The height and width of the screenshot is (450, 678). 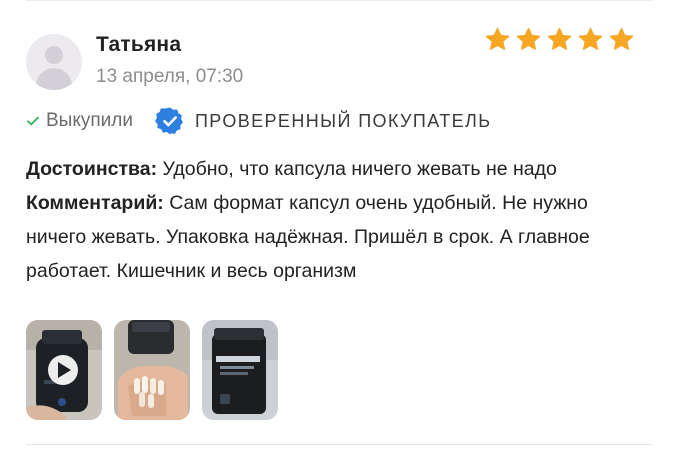 I want to click on avatar-body-shape, so click(x=54, y=79).